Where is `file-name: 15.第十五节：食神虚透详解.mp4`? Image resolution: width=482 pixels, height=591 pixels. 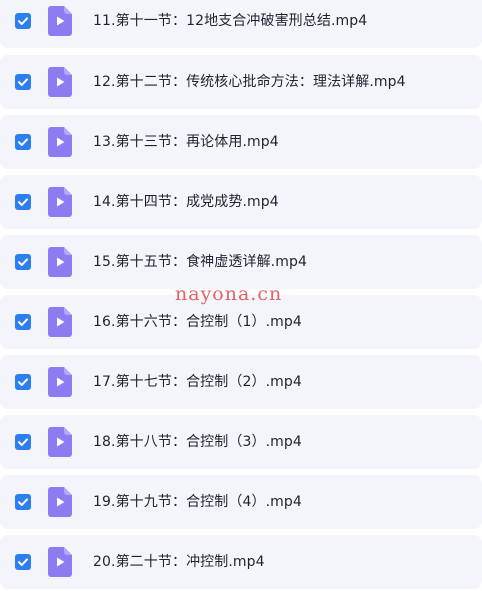
file-name: 15.第十五节：食神虚透详解.mp4 is located at coordinates (200, 262).